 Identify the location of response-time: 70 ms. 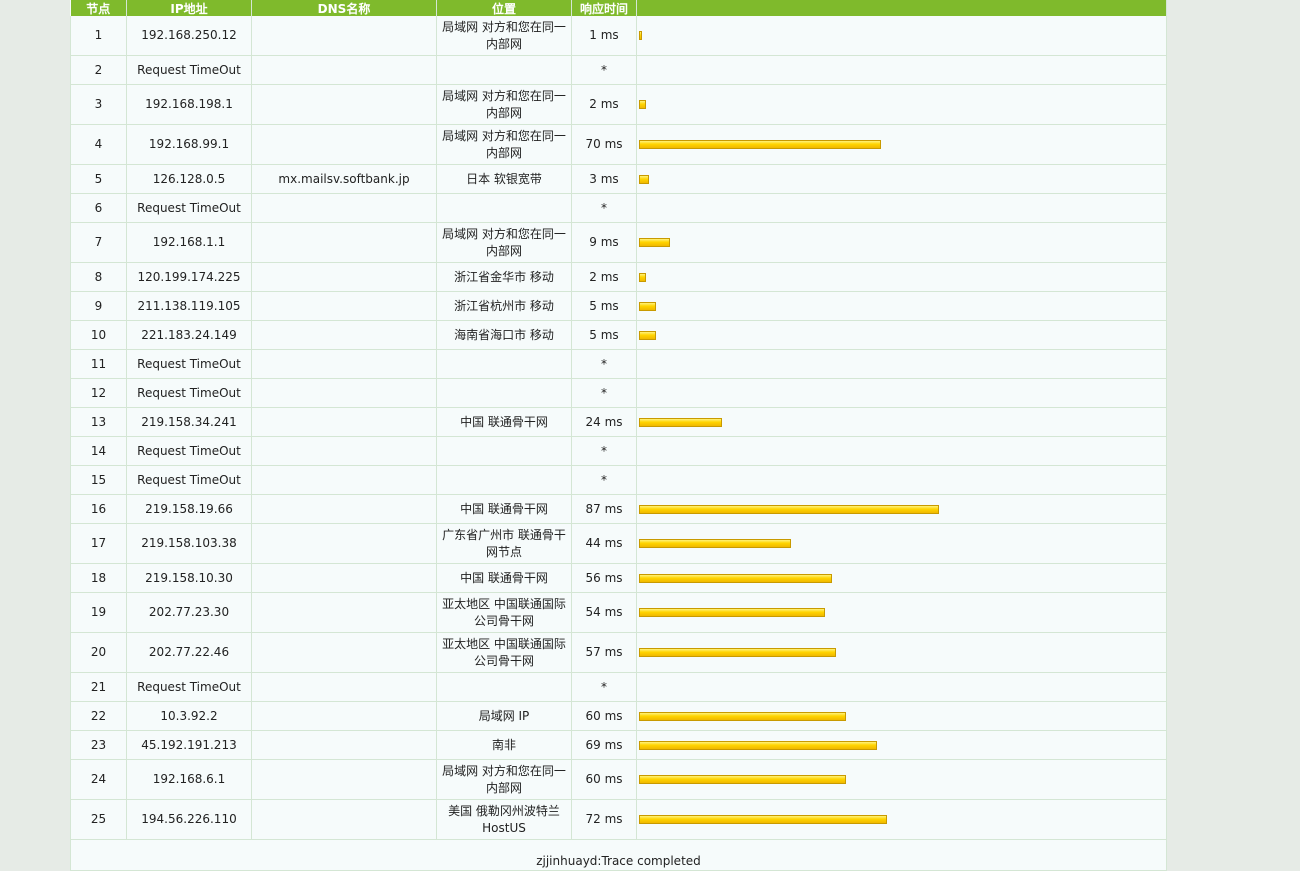
(604, 144).